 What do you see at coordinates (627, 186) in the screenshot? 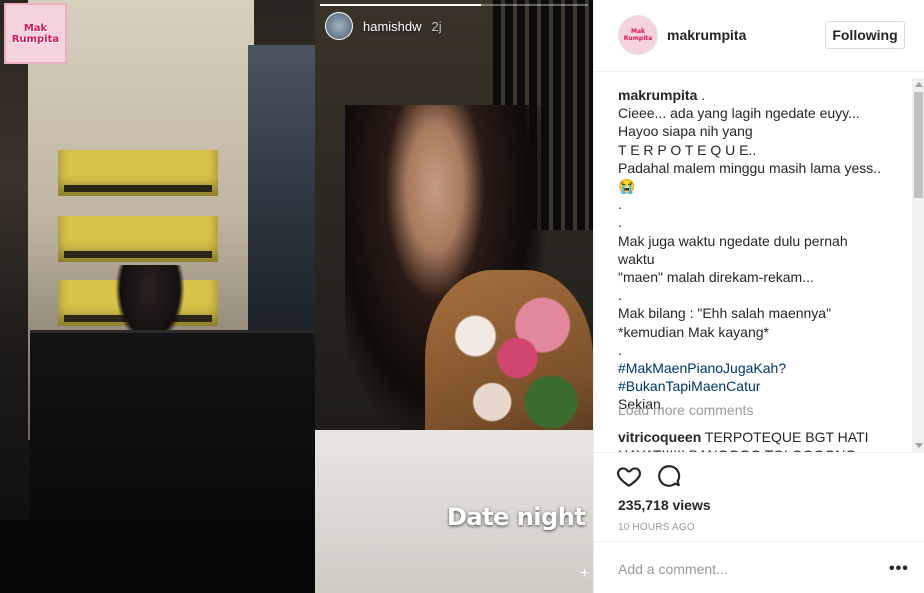
I see `crying-emoji-icon: 😭` at bounding box center [627, 186].